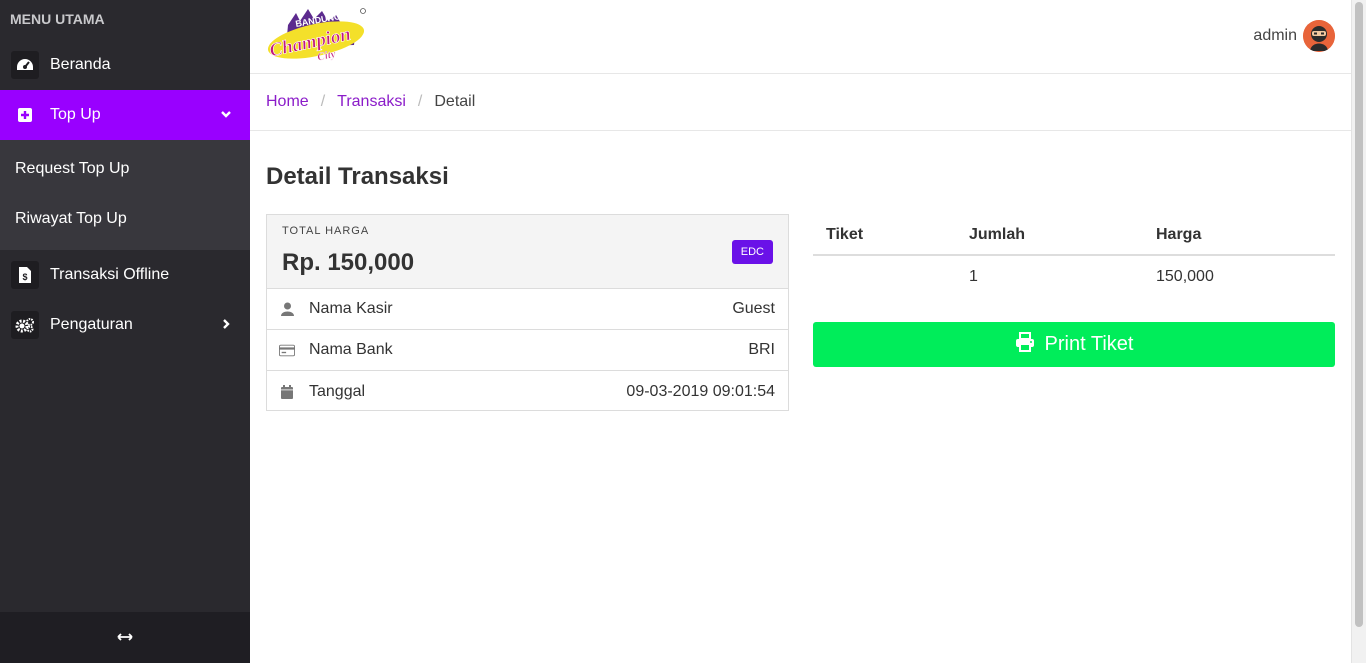 This screenshot has width=1366, height=663. What do you see at coordinates (1359, 314) in the screenshot?
I see `scrollbar-thumb` at bounding box center [1359, 314].